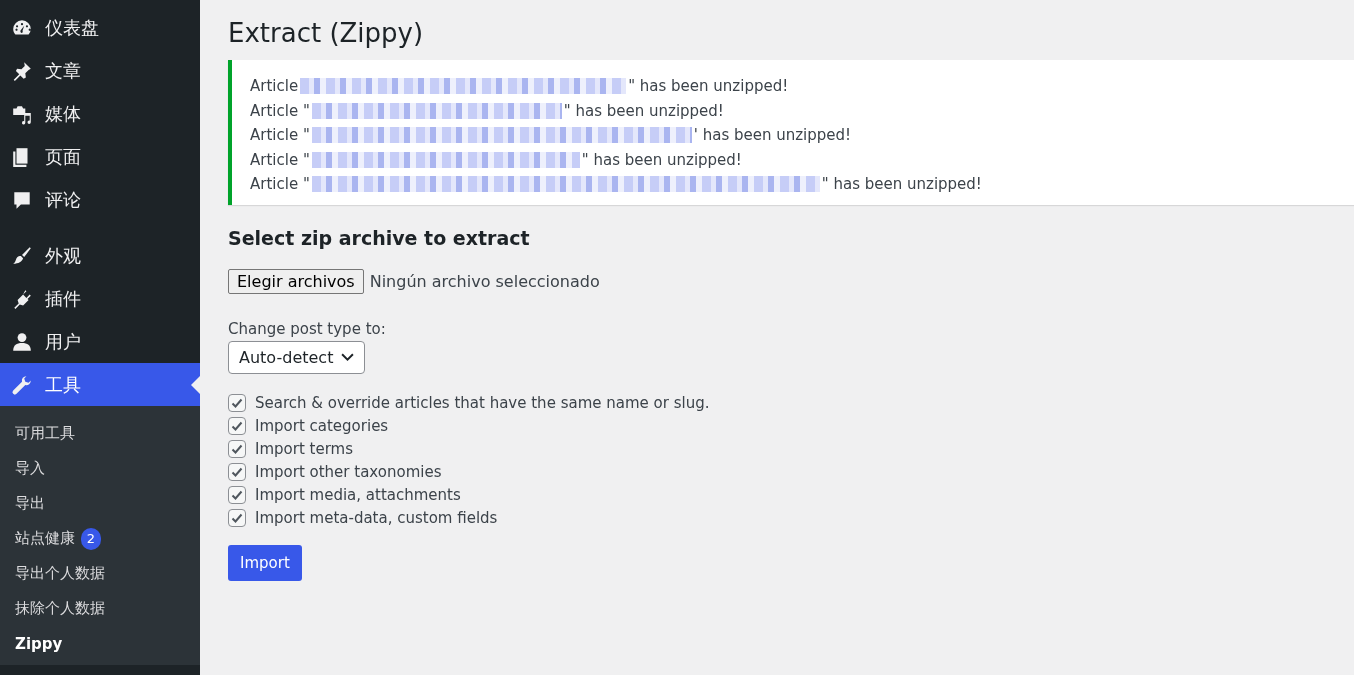 Image resolution: width=1354 pixels, height=675 pixels. What do you see at coordinates (379, 237) in the screenshot?
I see `section-heading: Select zip archive to extract` at bounding box center [379, 237].